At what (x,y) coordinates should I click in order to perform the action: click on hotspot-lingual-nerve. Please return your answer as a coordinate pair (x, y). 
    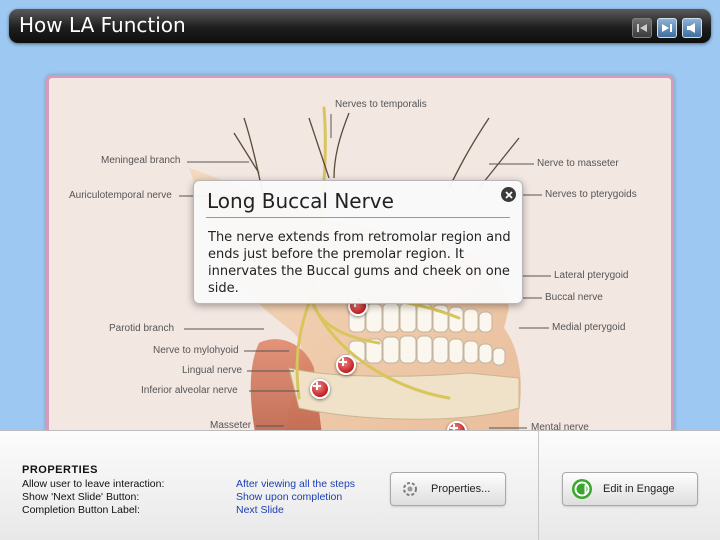
    Looking at the image, I should click on (346, 365).